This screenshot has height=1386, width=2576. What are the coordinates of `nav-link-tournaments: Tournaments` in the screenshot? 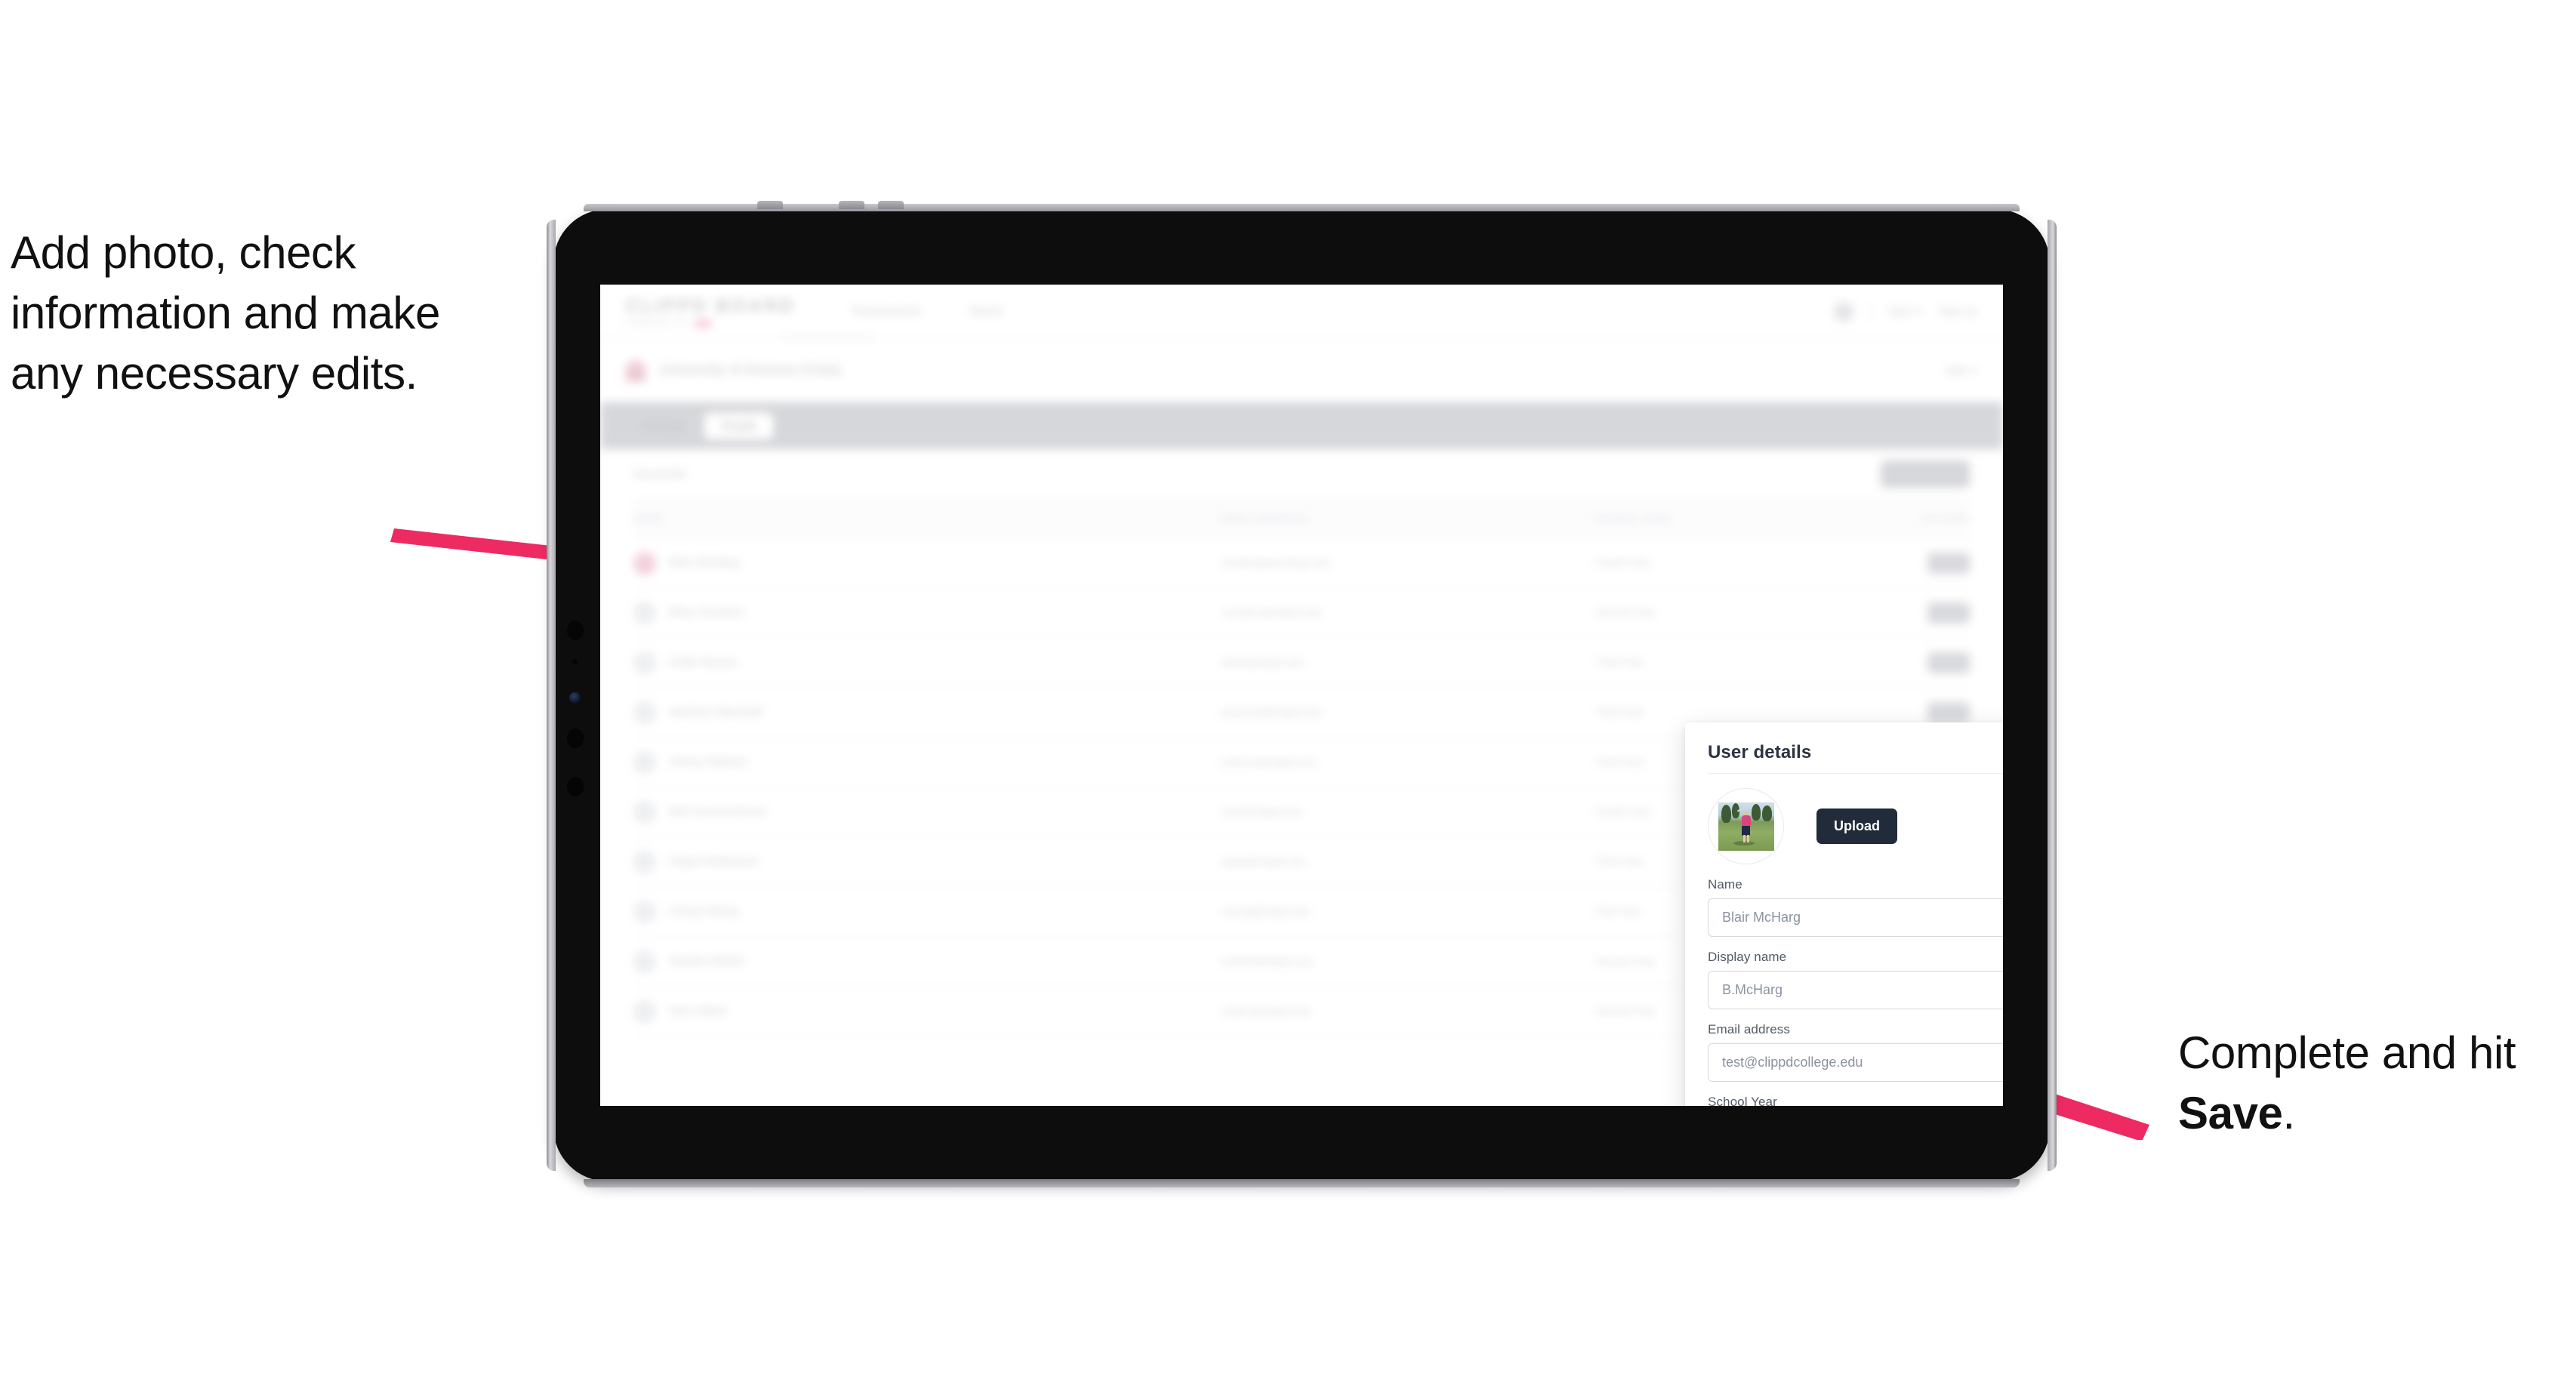 It's located at (887, 312).